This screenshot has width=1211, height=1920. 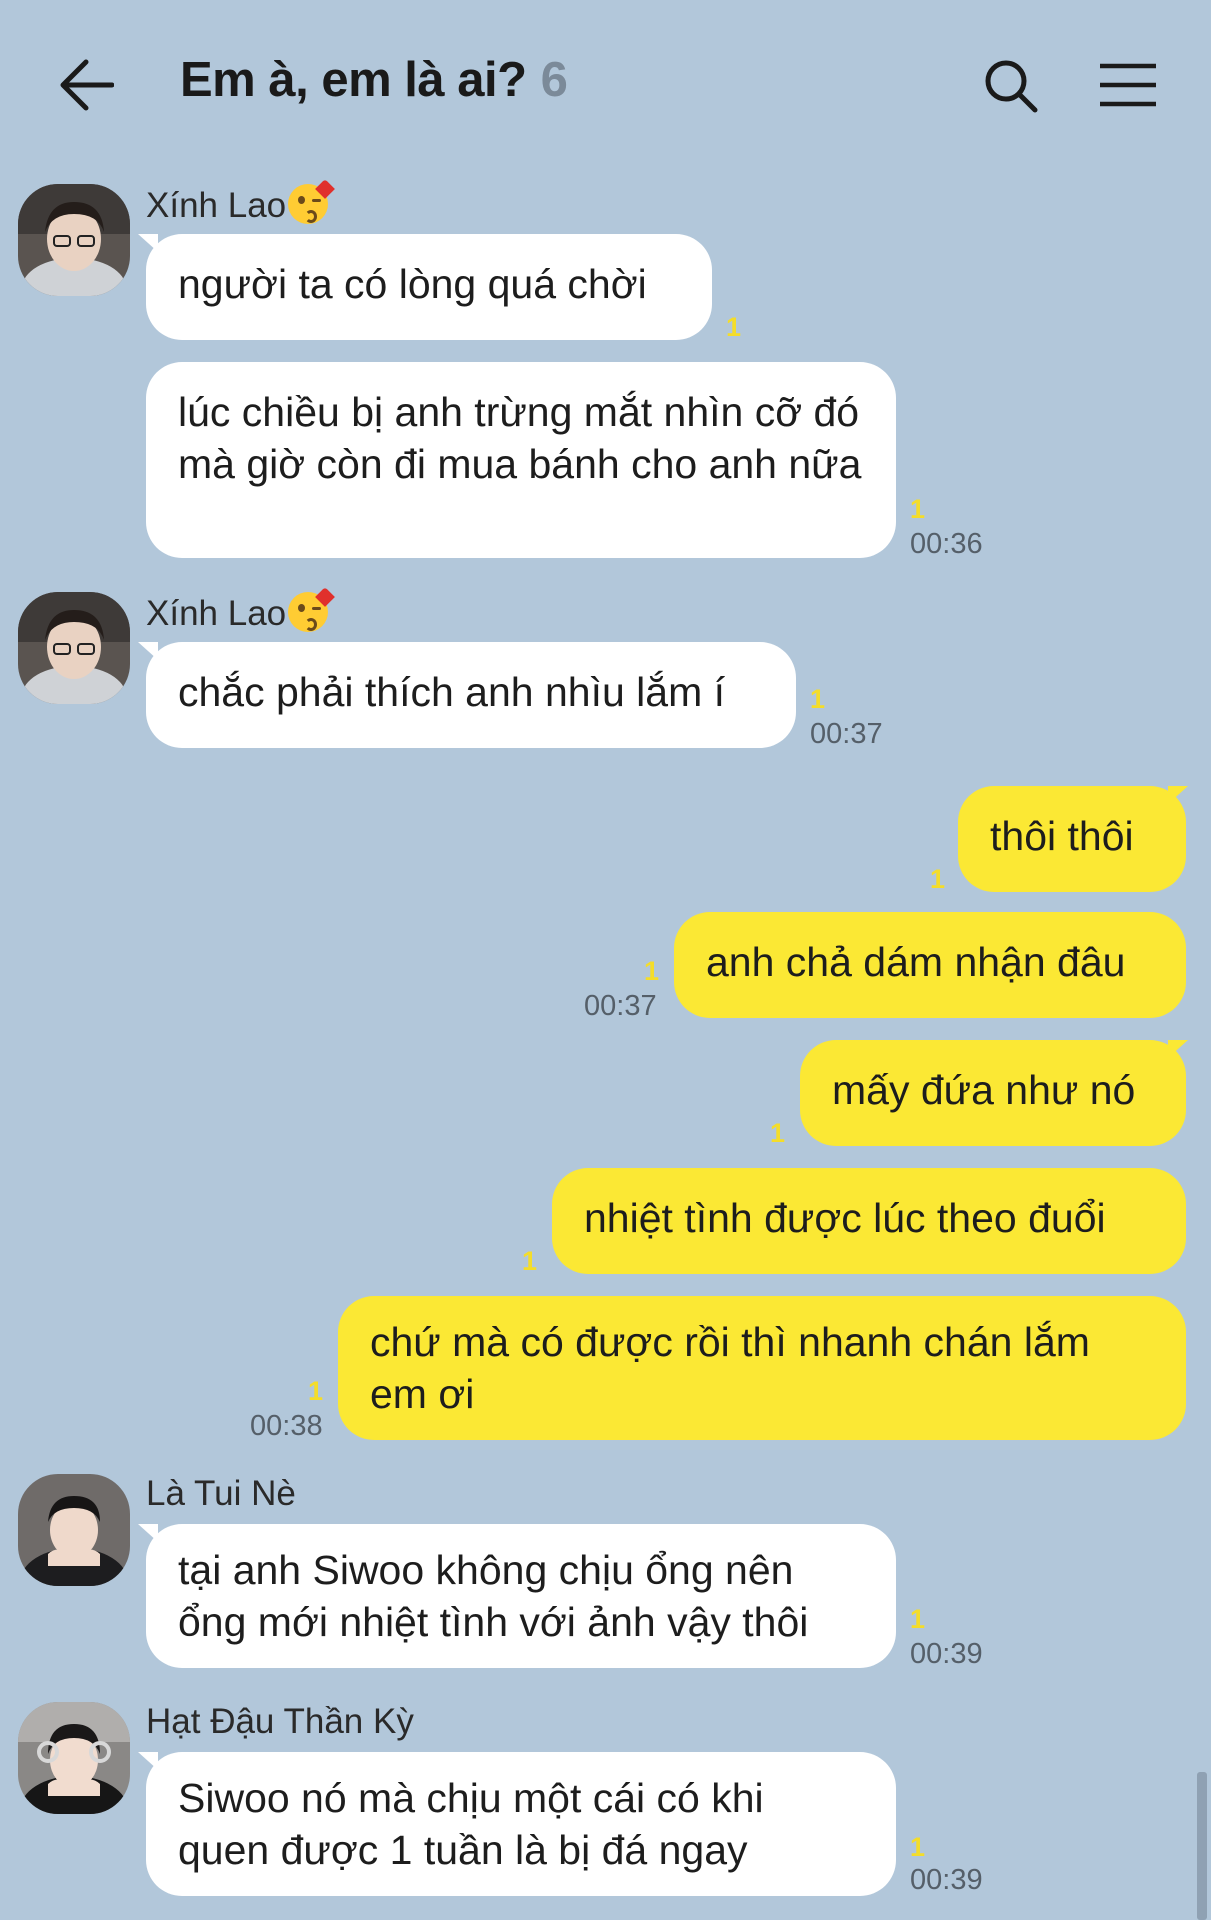 I want to click on message-bubble: người ta có lòng quá chời, so click(x=429, y=287).